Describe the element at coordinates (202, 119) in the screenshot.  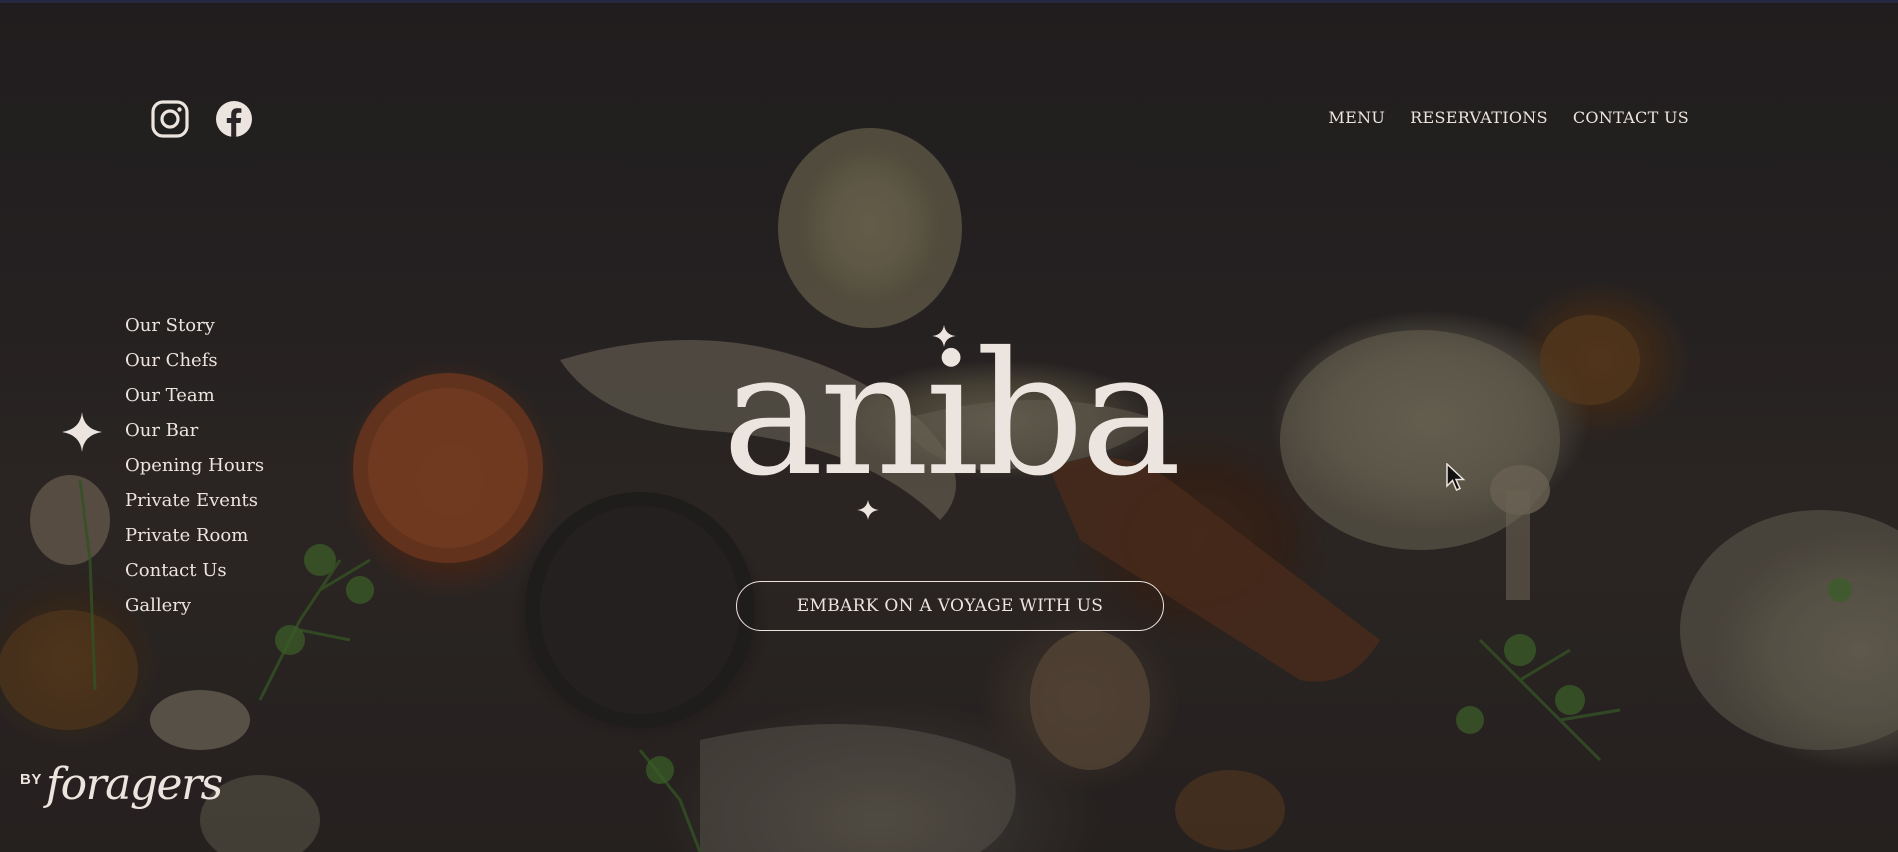
I see `social-links` at that location.